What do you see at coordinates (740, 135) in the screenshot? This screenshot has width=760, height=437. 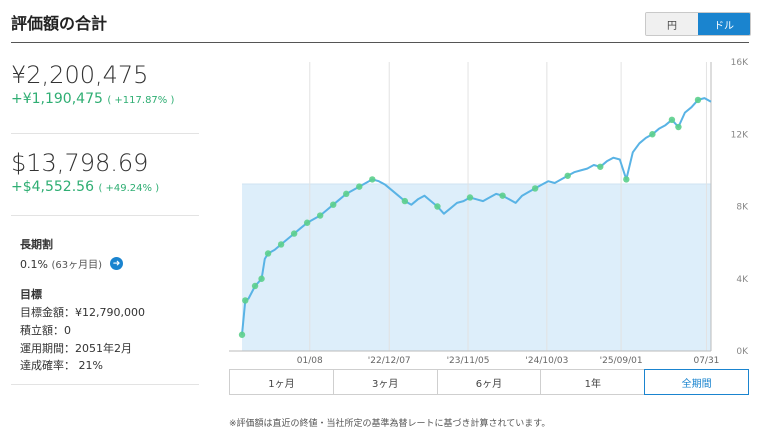 I see `y-tick-label: 12K` at bounding box center [740, 135].